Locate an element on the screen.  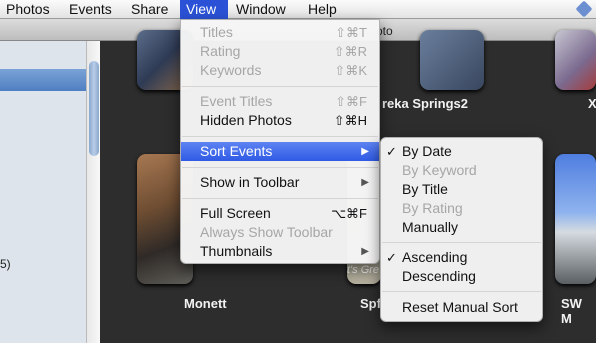
menu-item-event-titles: Event Titles ⇧⌘F is located at coordinates (280, 101).